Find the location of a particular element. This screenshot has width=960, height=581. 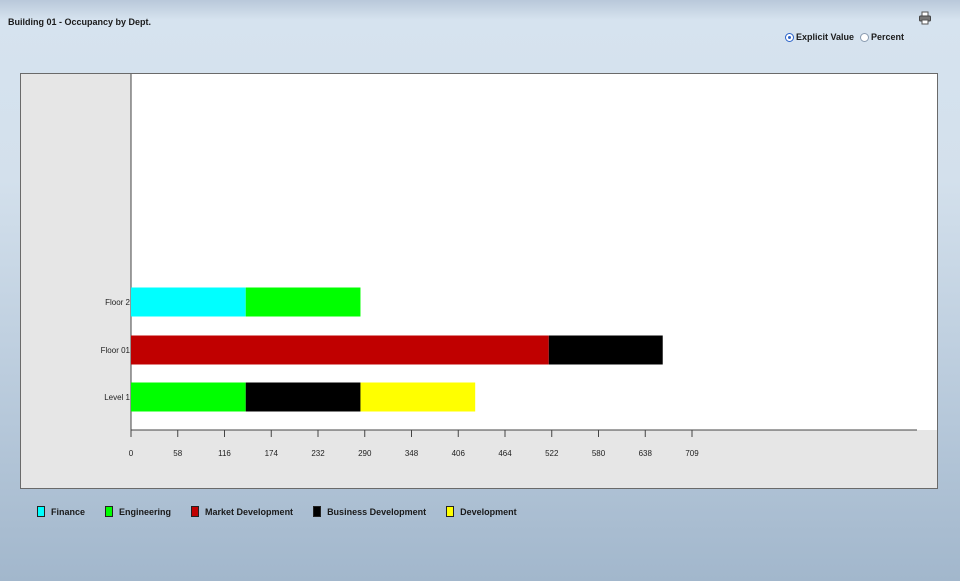

x-tick-label: 464 is located at coordinates (505, 453).